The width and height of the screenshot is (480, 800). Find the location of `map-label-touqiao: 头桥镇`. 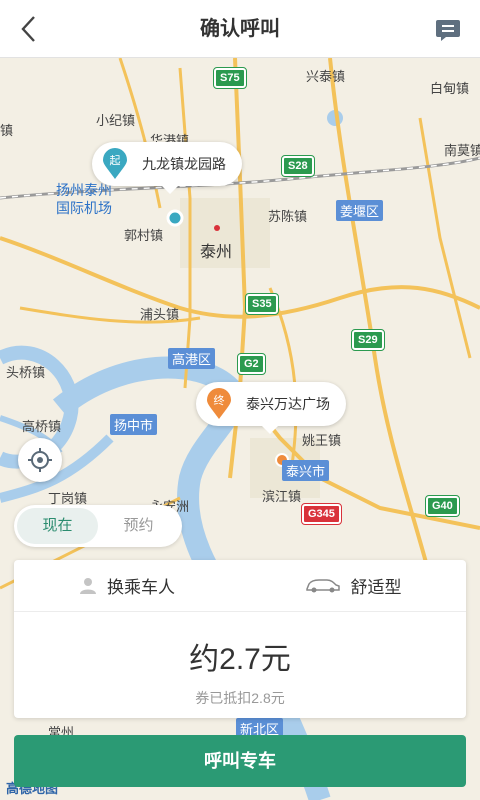

map-label-touqiao: 头桥镇 is located at coordinates (26, 372).